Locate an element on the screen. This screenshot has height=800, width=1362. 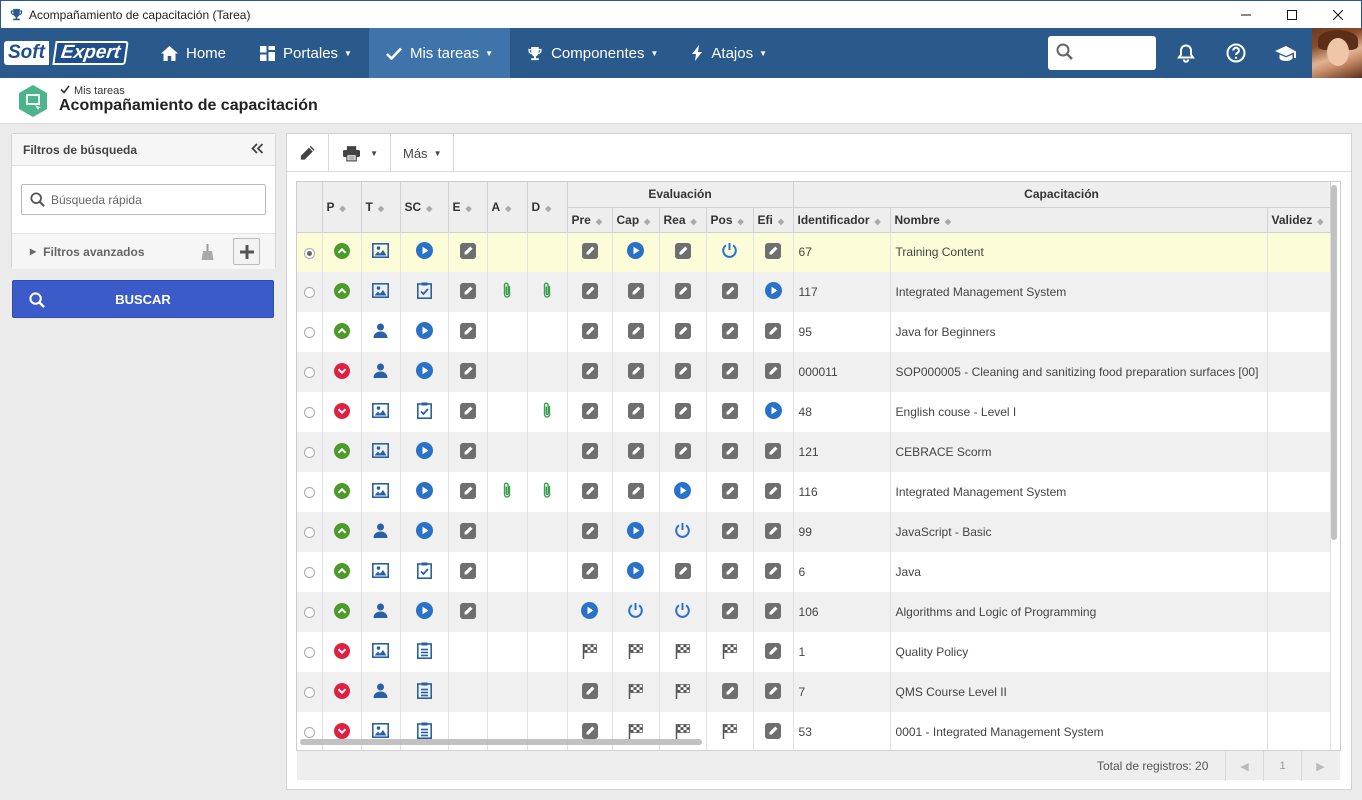
column-header-identificador: Identificador ◆ is located at coordinates (842, 220).